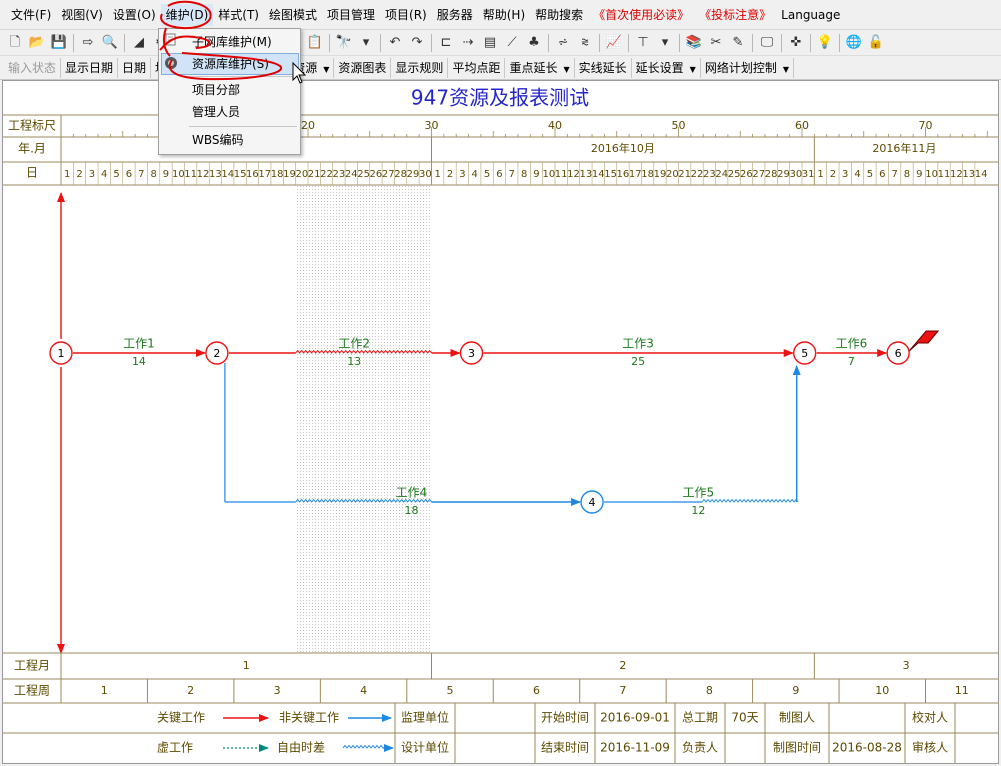 Image resolution: width=1001 pixels, height=766 pixels. I want to click on books-icon-button: 📚, so click(694, 43).